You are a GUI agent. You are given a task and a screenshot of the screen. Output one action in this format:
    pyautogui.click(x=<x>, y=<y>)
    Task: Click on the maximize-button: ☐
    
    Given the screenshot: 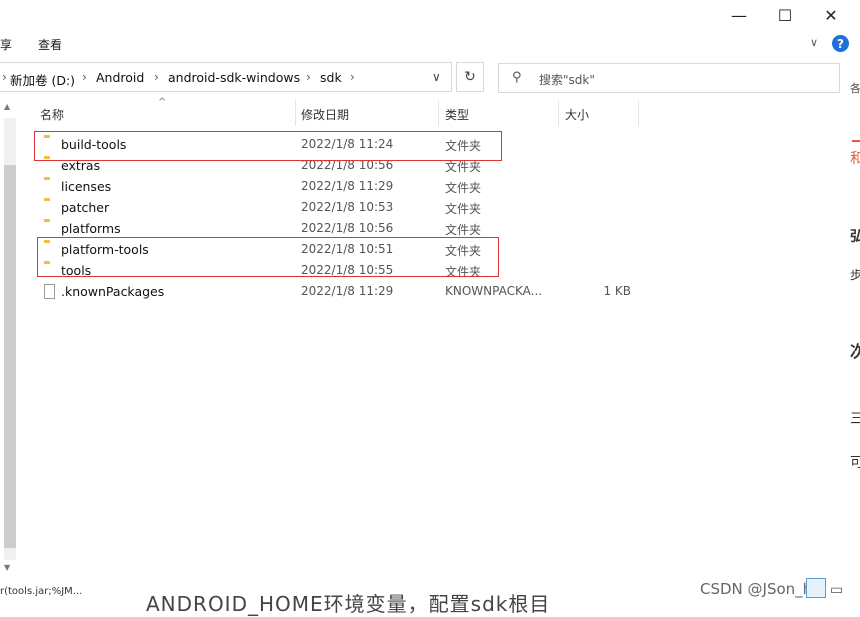 What is the action you would take?
    pyautogui.click(x=785, y=15)
    